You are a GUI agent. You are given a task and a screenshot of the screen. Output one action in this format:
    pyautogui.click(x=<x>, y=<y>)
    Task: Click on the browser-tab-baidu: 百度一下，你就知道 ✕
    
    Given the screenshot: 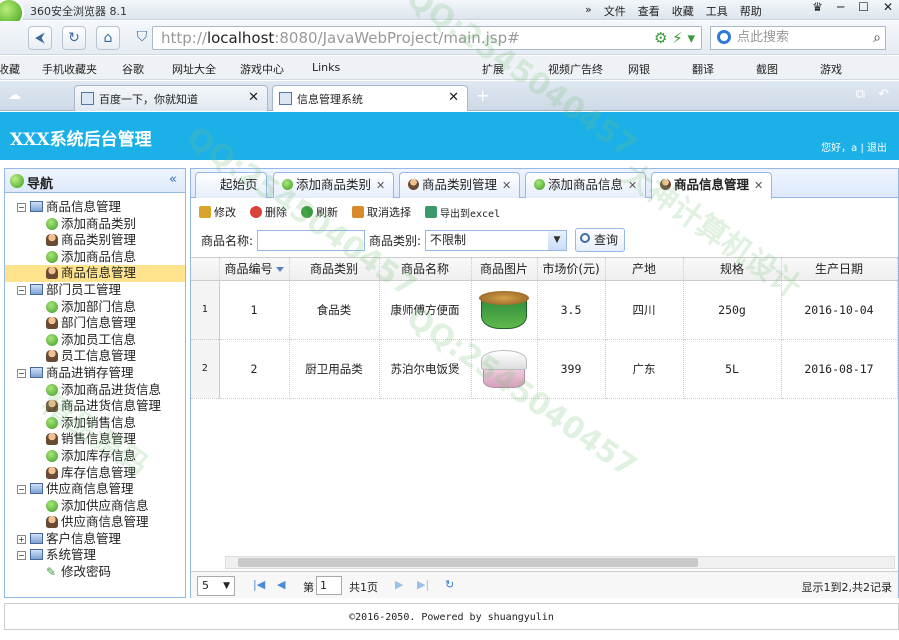 What is the action you would take?
    pyautogui.click(x=171, y=98)
    